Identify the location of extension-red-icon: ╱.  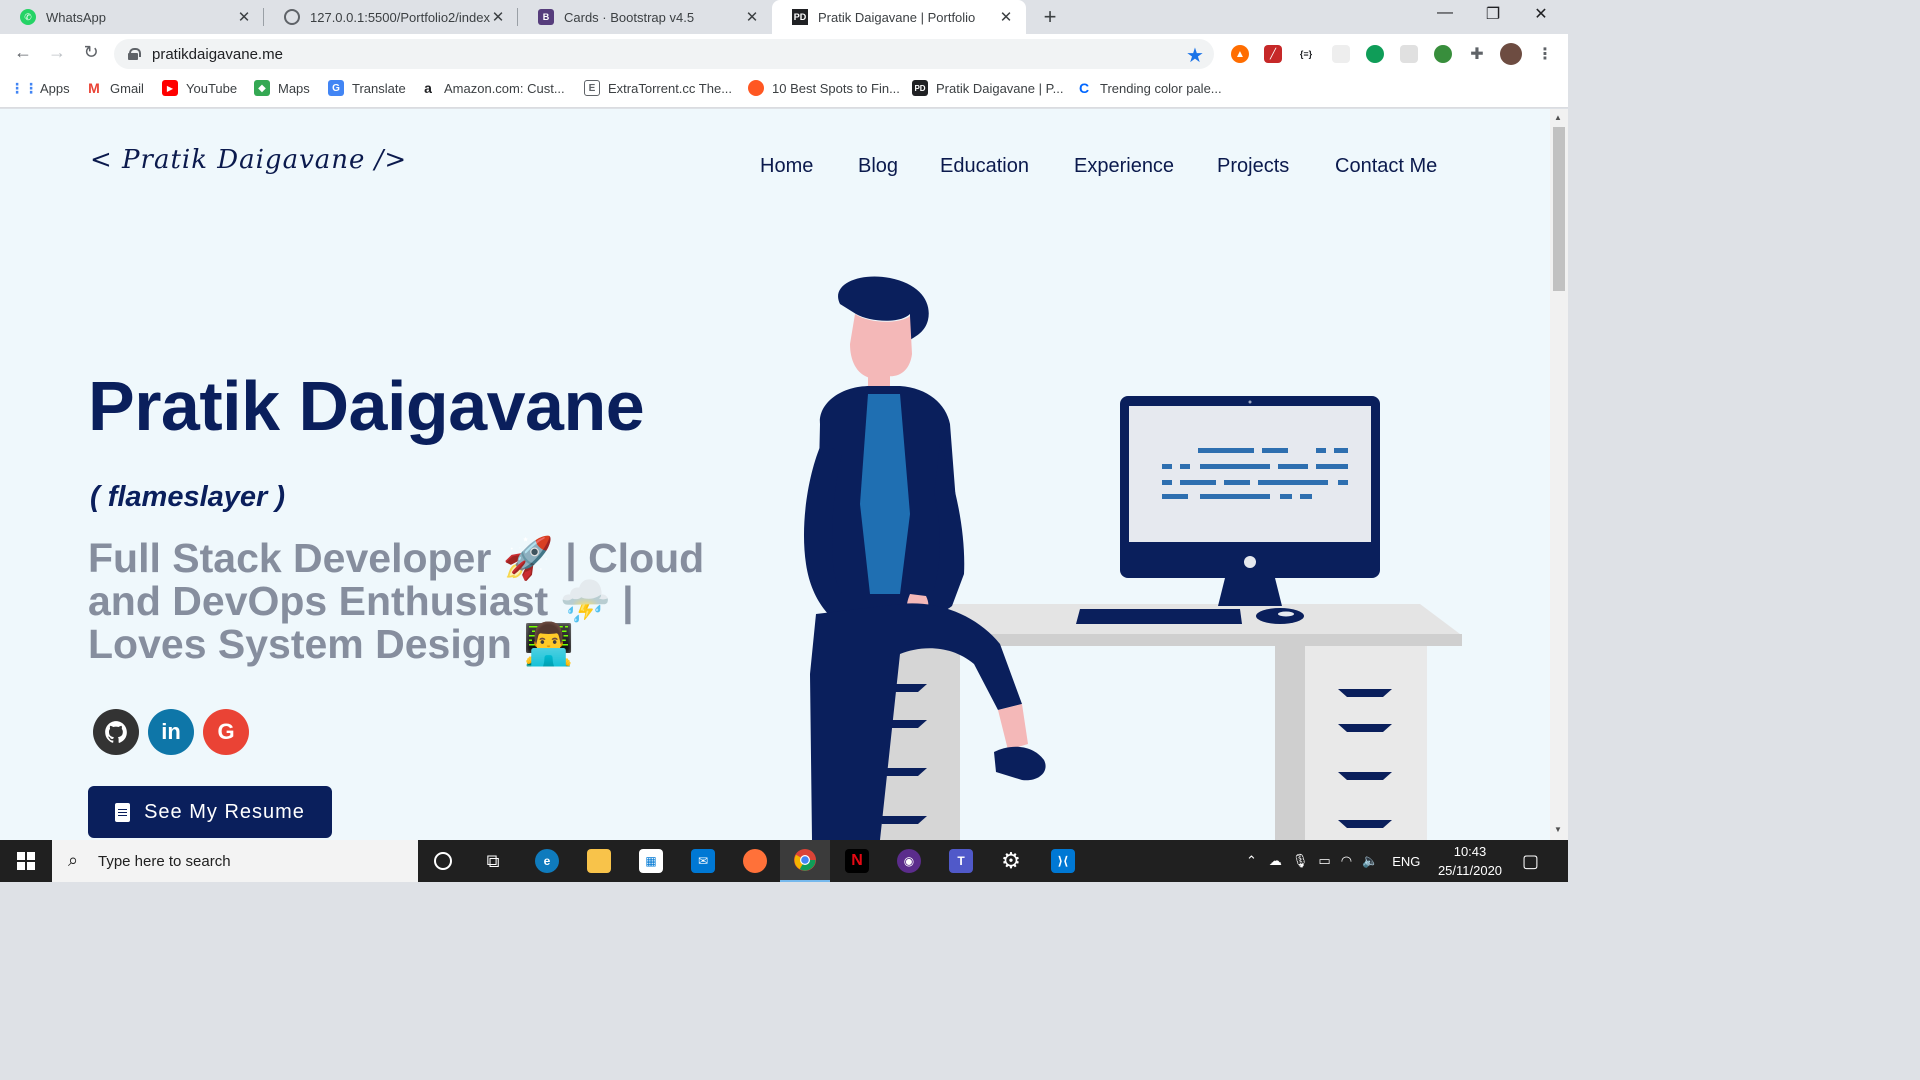
(1273, 54).